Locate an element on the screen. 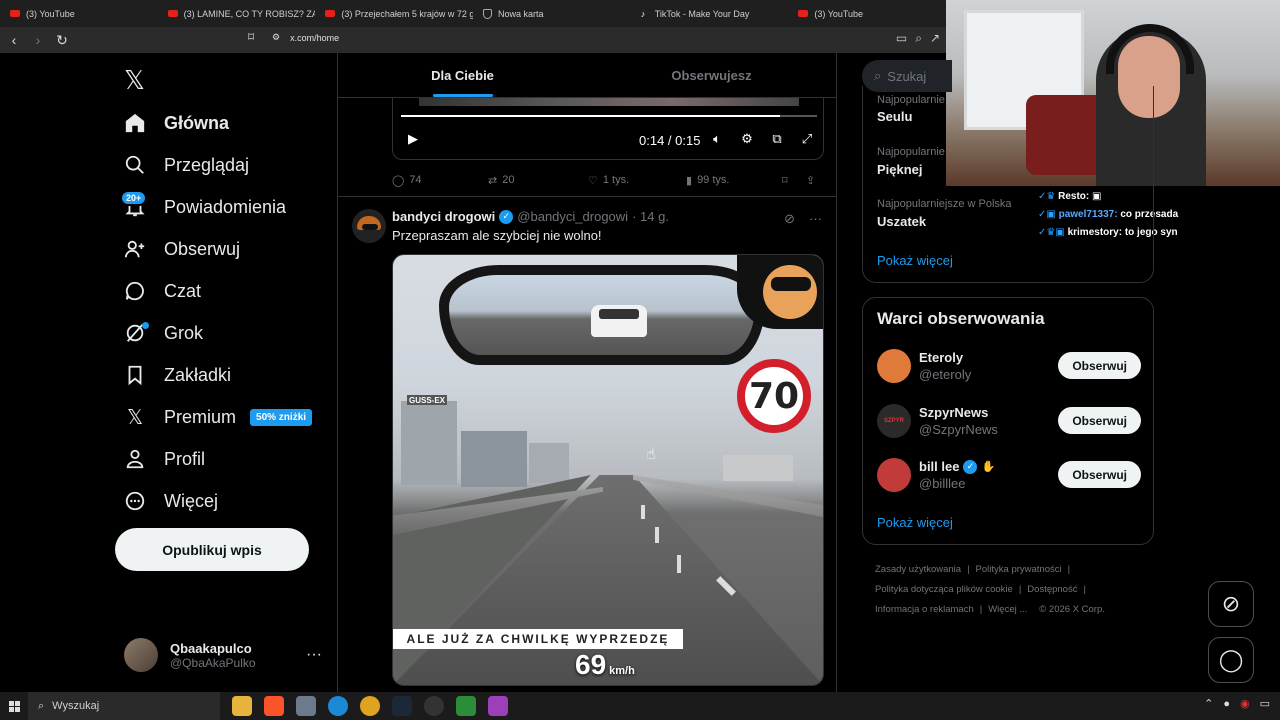 The width and height of the screenshot is (1280, 720). more-icon is located at coordinates (135, 501).